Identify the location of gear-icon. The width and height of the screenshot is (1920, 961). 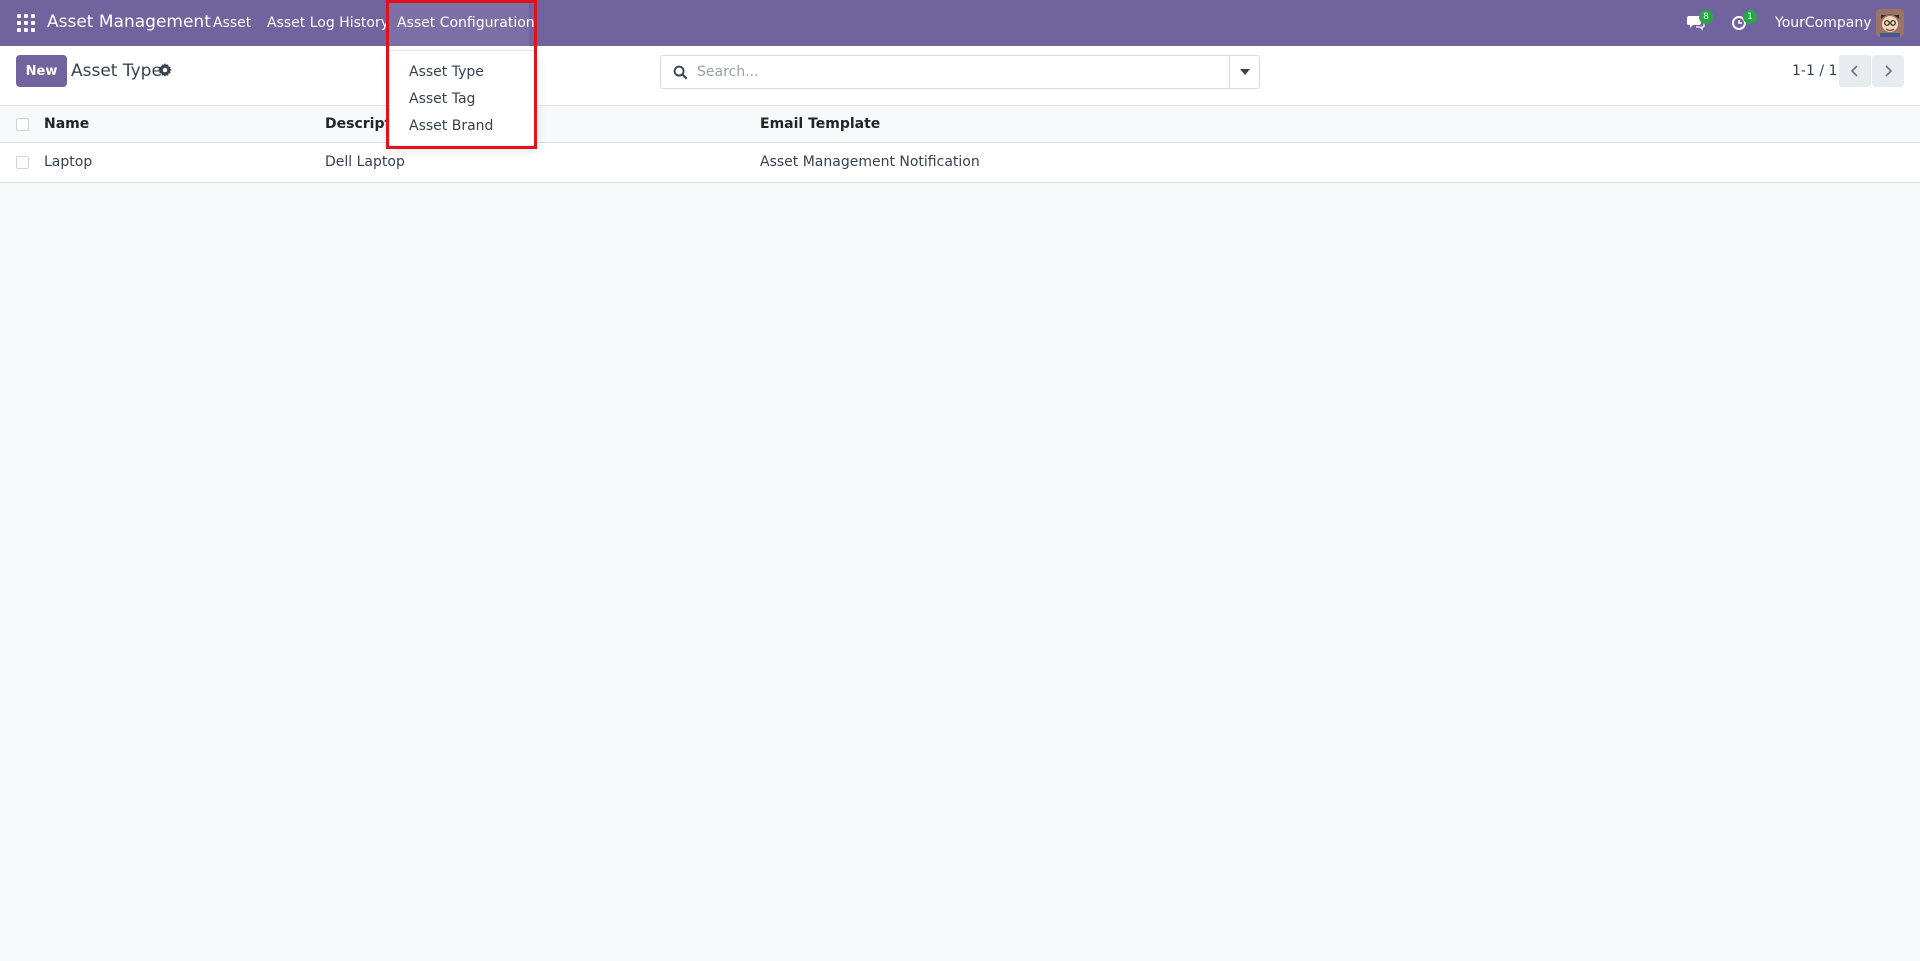
(165, 70).